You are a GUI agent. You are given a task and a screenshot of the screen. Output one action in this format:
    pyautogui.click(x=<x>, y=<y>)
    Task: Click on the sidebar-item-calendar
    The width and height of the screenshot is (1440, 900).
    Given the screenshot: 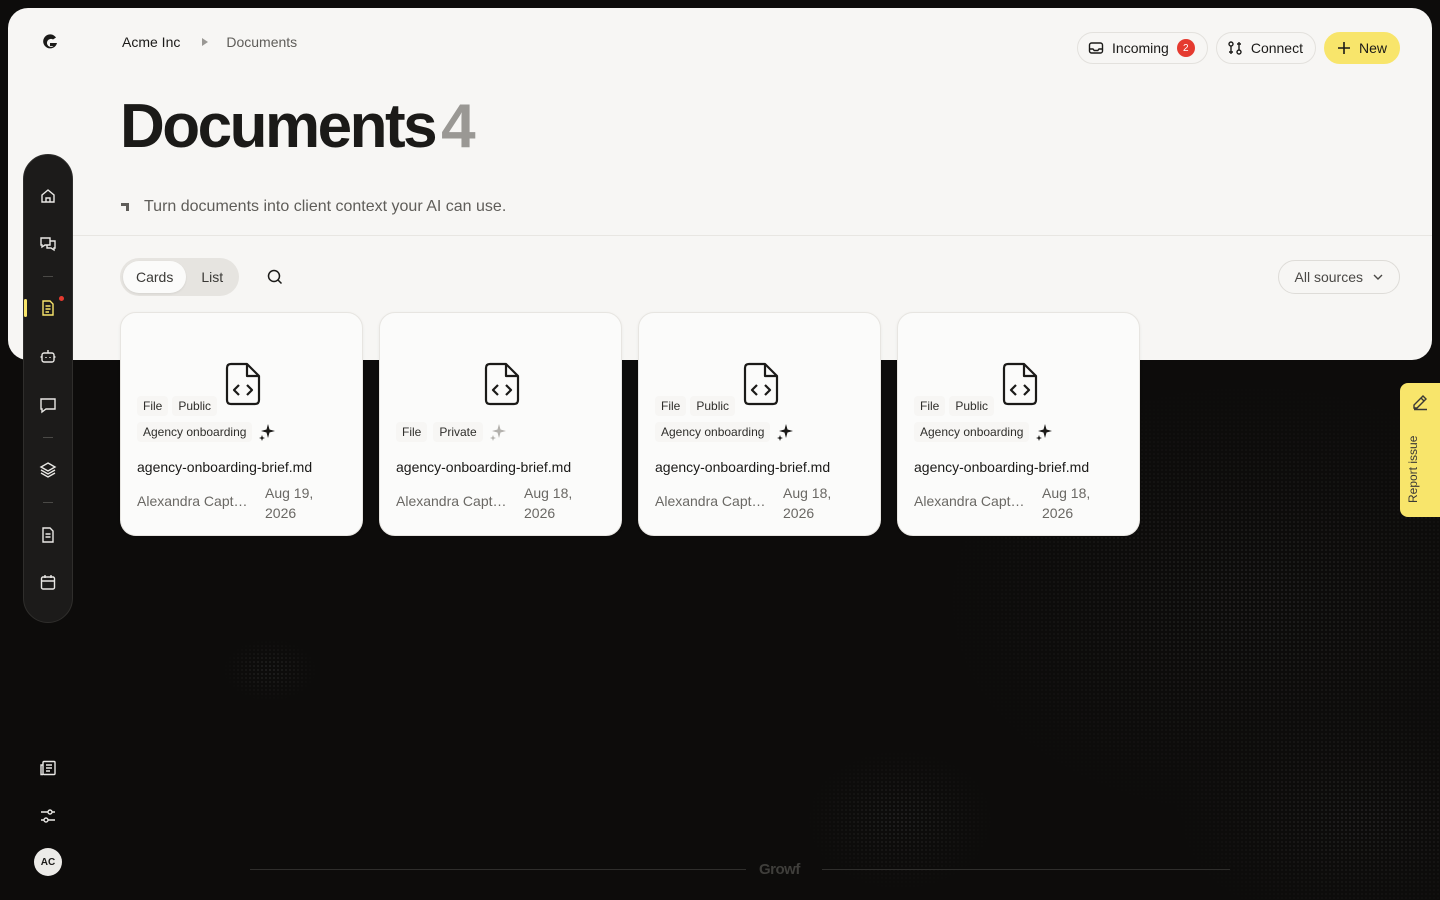 What is the action you would take?
    pyautogui.click(x=48, y=582)
    